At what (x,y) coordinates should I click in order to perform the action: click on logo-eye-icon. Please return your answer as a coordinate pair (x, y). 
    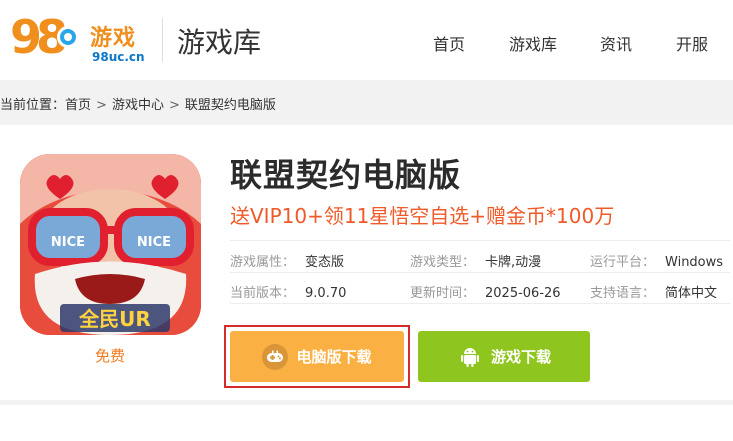
    Looking at the image, I should click on (68, 37).